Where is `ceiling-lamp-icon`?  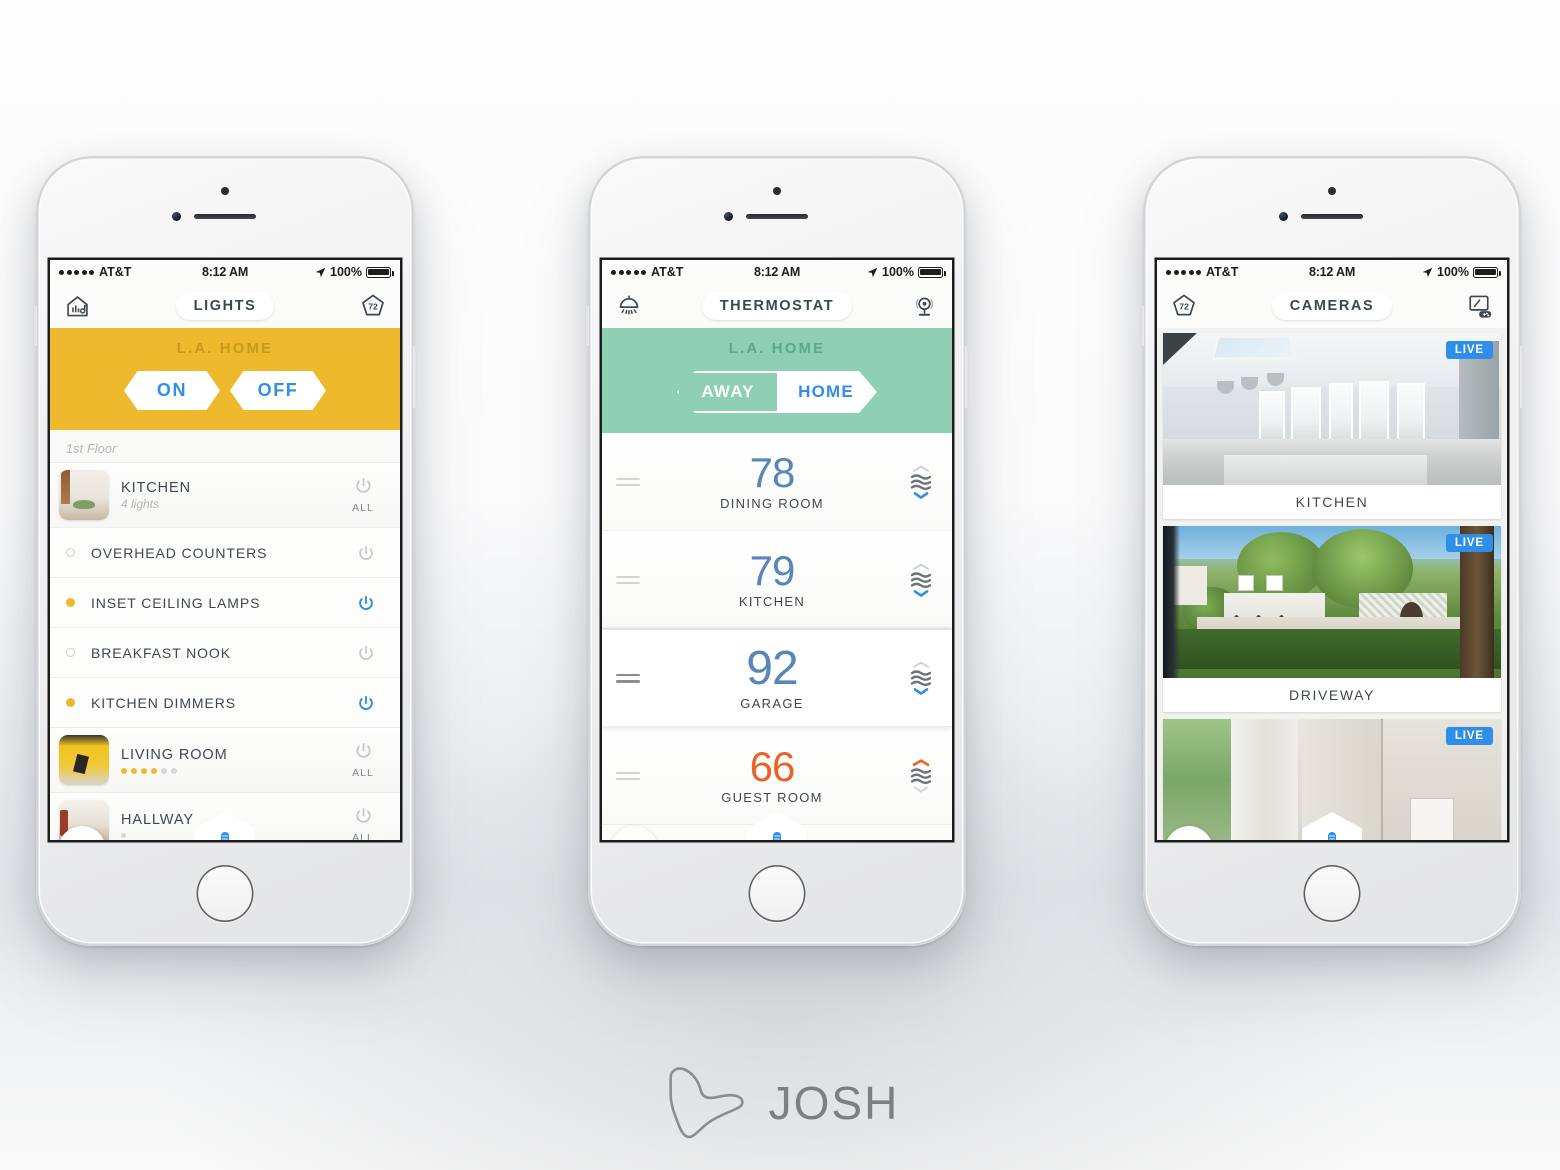
ceiling-lamp-icon is located at coordinates (629, 306).